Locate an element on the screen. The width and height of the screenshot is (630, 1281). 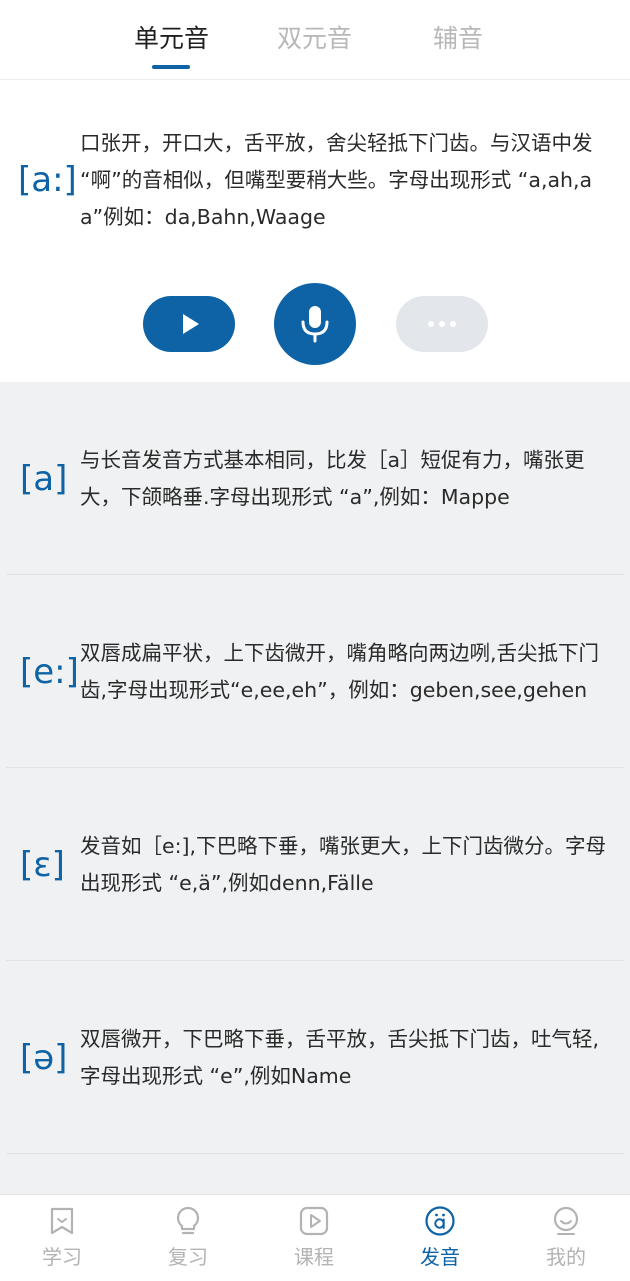
more-options-button is located at coordinates (442, 324).